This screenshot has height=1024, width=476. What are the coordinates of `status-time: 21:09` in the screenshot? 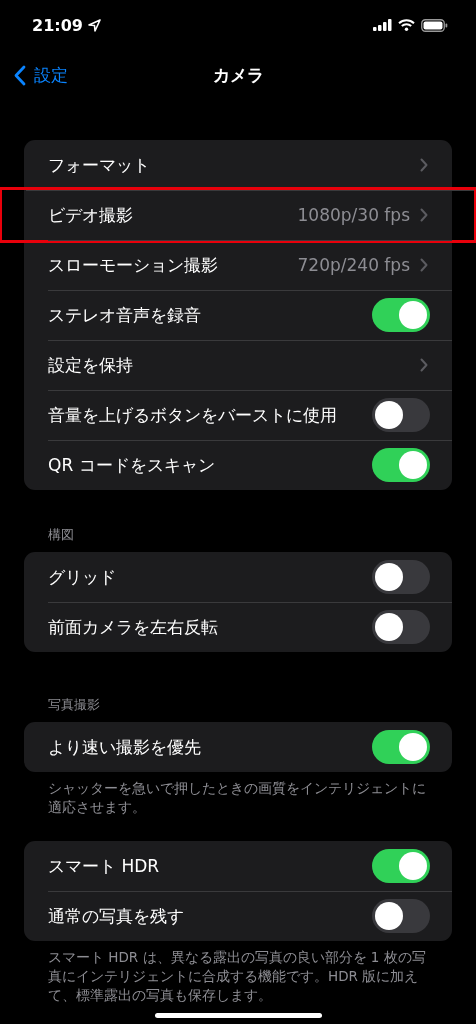 It's located at (57, 25).